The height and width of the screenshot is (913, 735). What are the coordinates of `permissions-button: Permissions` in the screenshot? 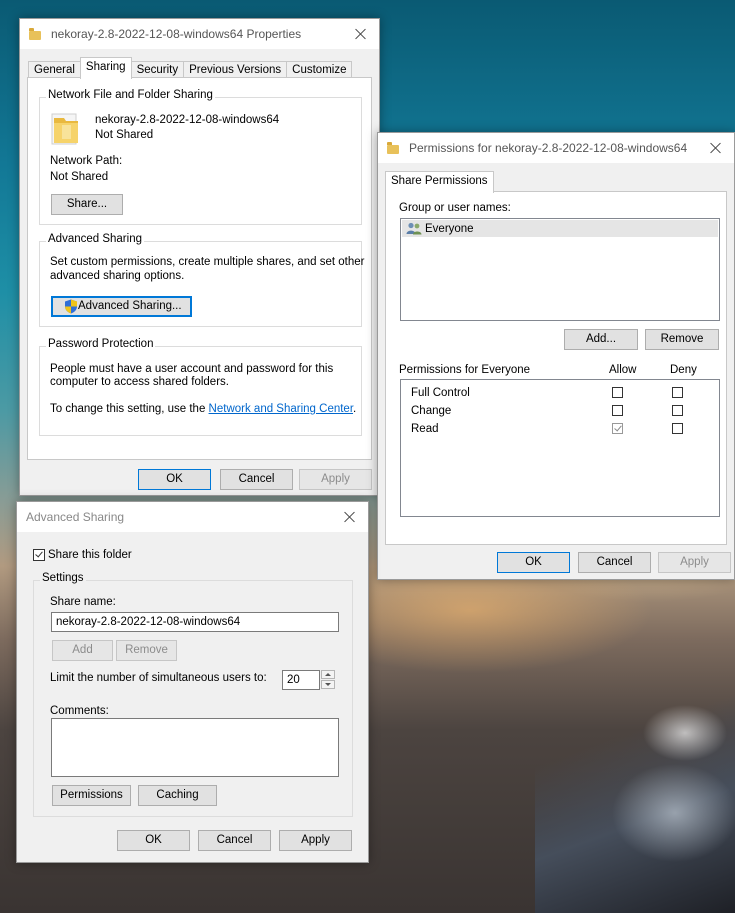 It's located at (91, 795).